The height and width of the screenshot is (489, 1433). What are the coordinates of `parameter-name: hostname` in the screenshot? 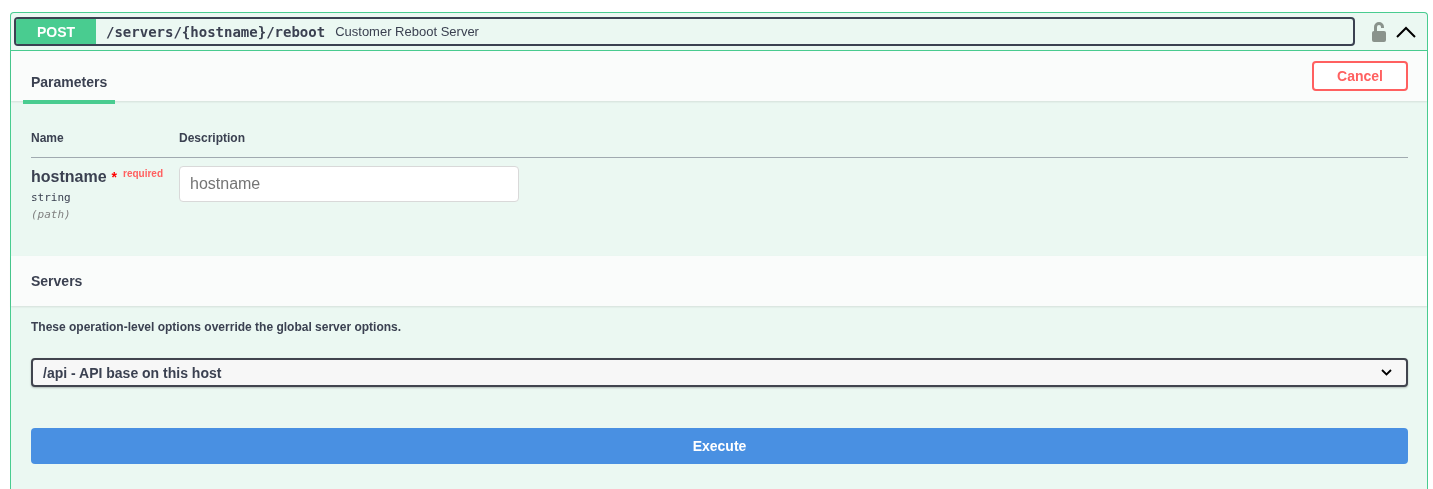 It's located at (69, 176).